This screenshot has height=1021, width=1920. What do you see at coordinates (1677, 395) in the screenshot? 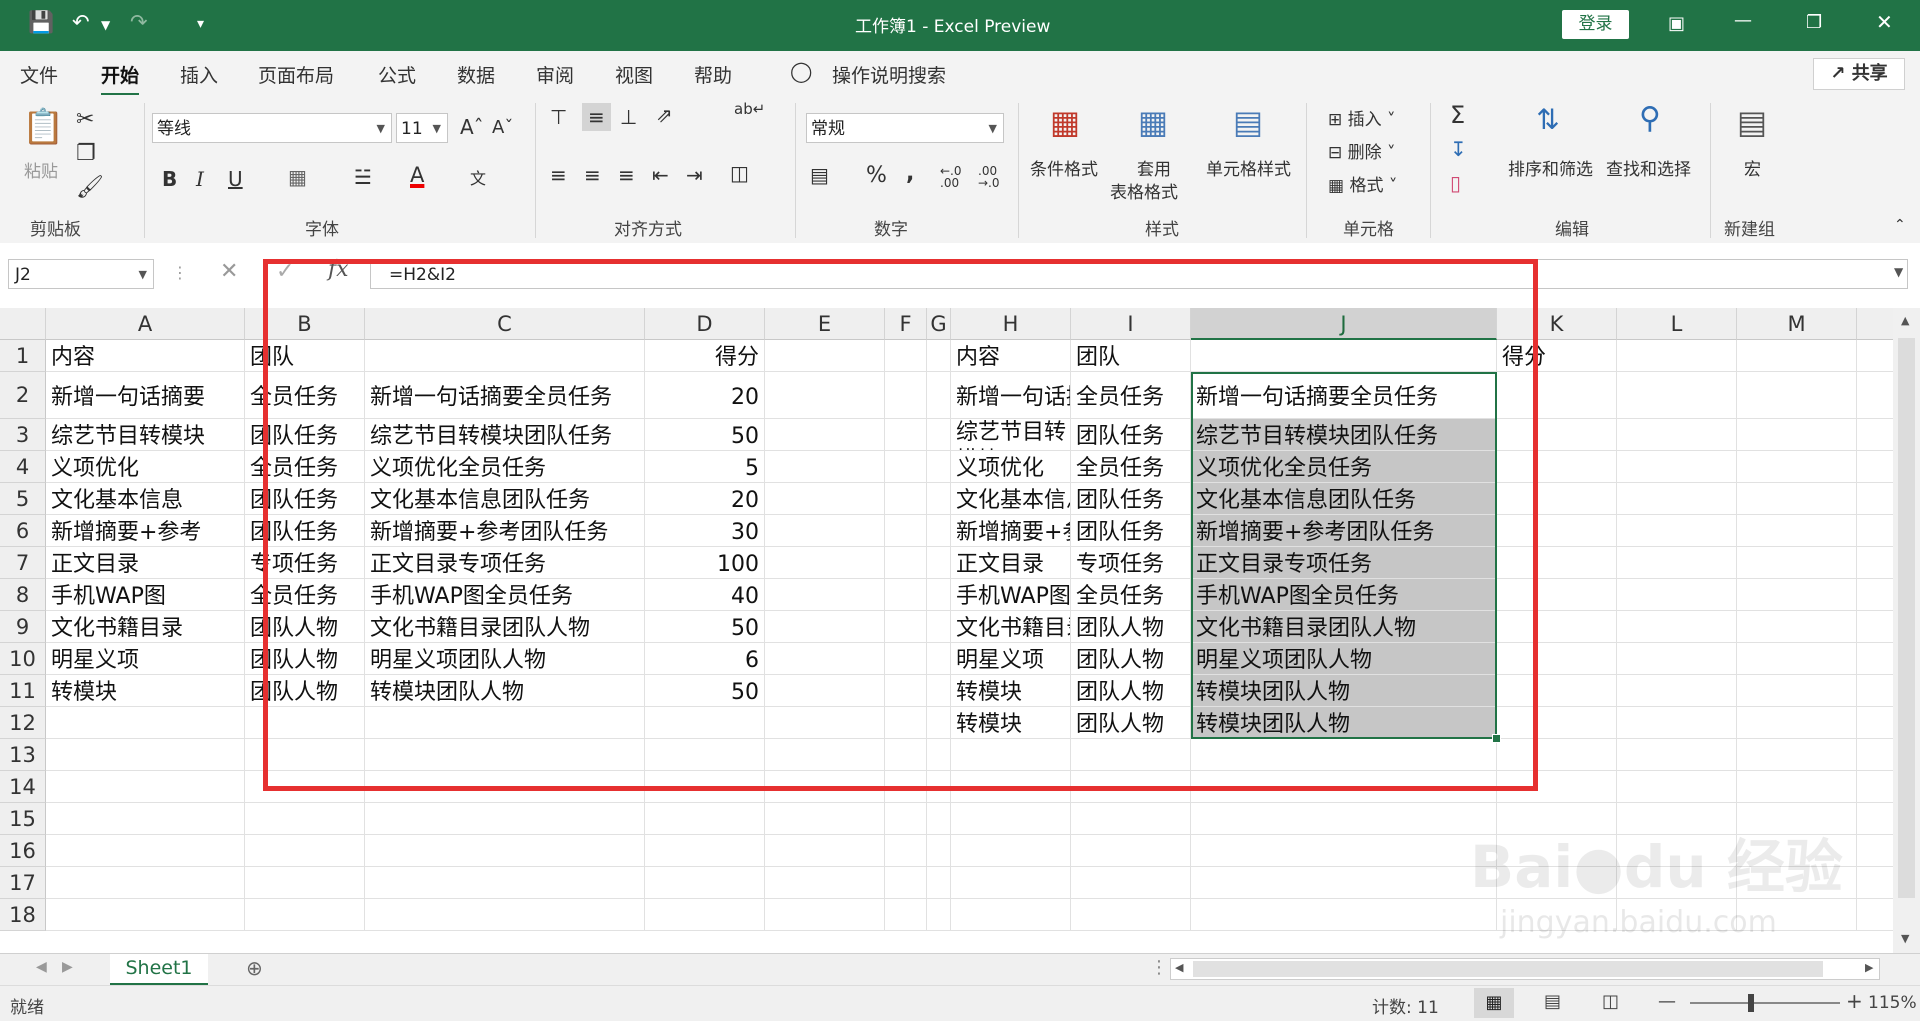
I see `cell-l2` at bounding box center [1677, 395].